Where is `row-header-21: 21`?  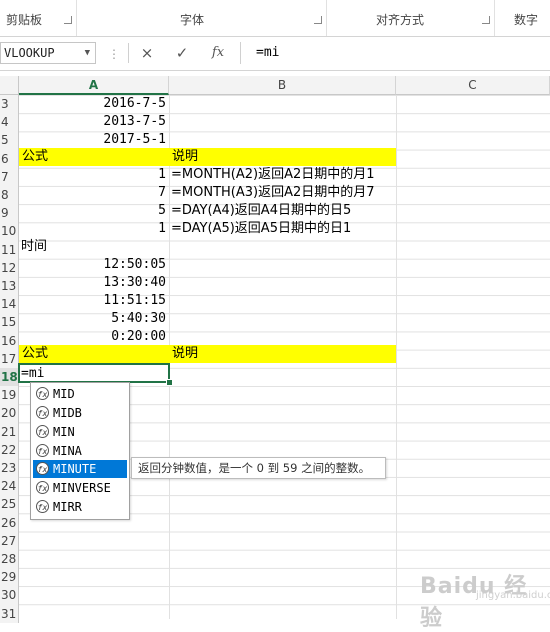 row-header-21: 21 is located at coordinates (9, 431).